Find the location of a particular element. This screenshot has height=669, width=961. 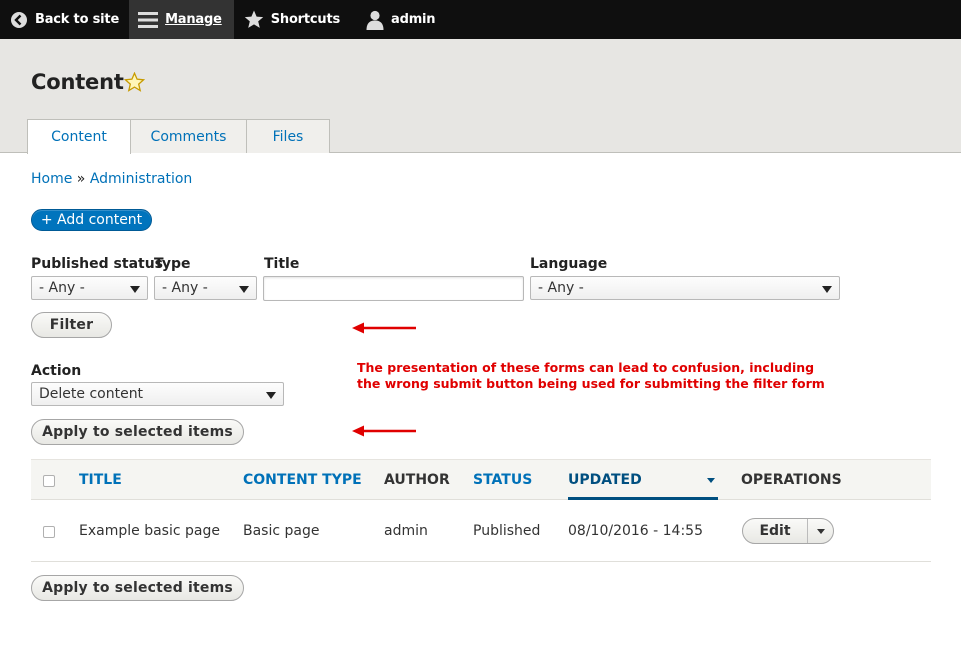

operations-toggle is located at coordinates (820, 531).